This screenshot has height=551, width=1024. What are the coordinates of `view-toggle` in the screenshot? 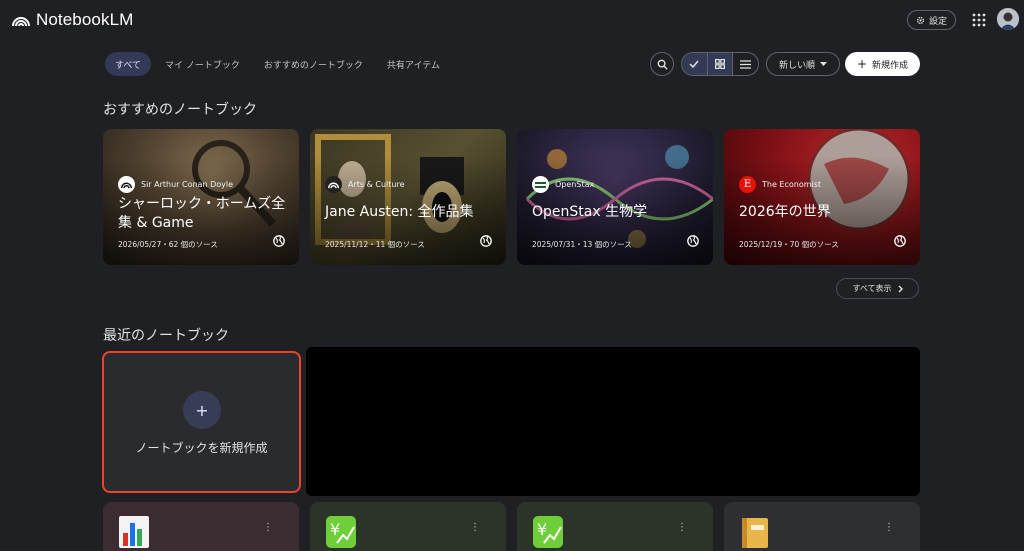 It's located at (720, 64).